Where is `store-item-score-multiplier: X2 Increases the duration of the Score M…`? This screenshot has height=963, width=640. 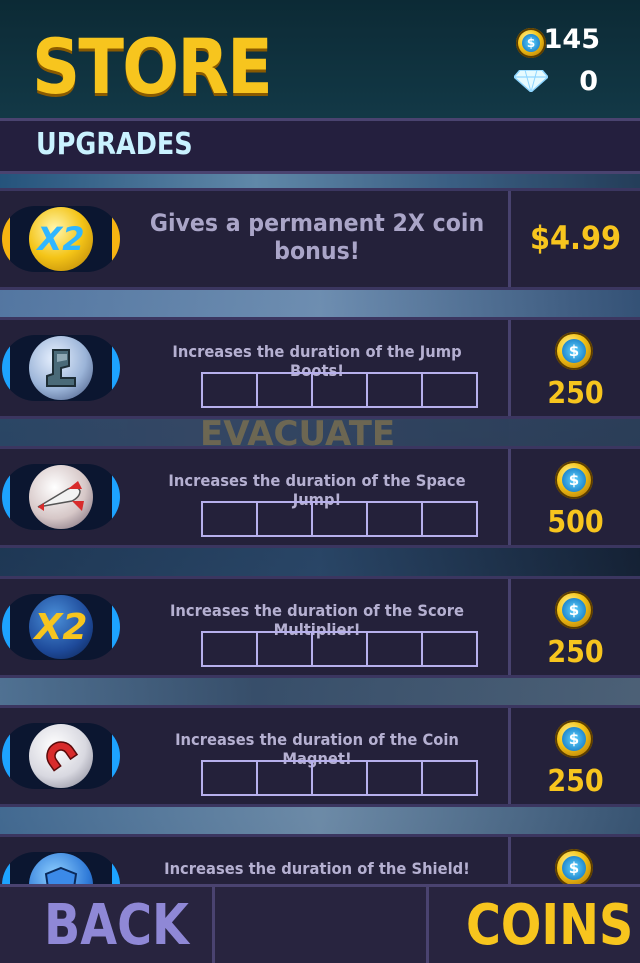
store-item-score-multiplier: X2 Increases the duration of the Score M… is located at coordinates (320, 627).